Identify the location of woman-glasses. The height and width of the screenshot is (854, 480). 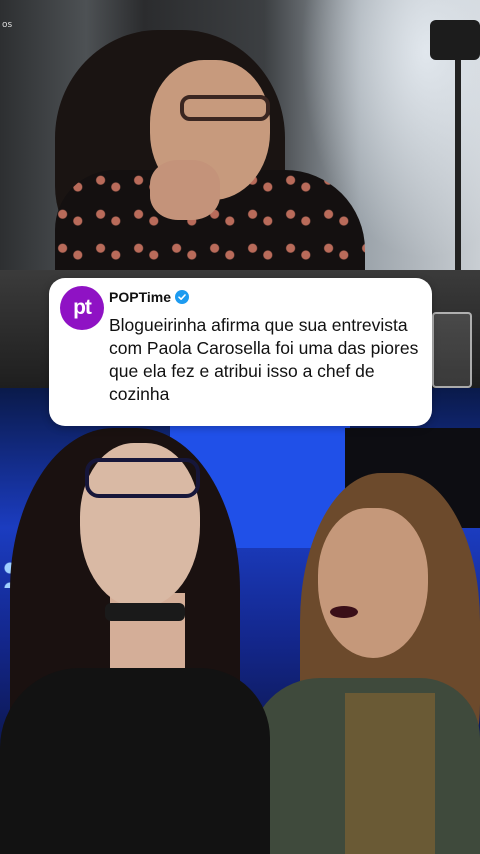
(225, 108).